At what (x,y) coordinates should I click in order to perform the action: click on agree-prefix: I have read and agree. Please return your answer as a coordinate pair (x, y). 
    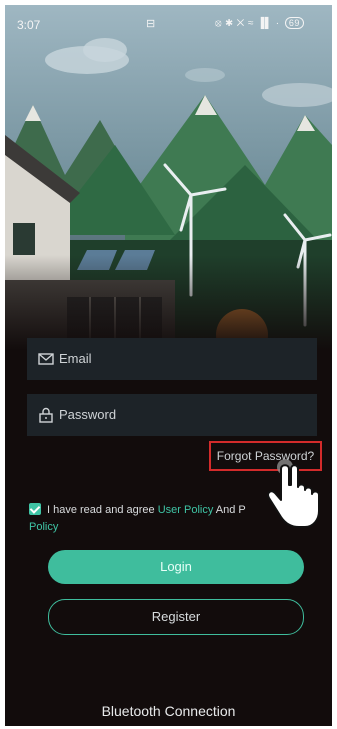
    Looking at the image, I should click on (102, 510).